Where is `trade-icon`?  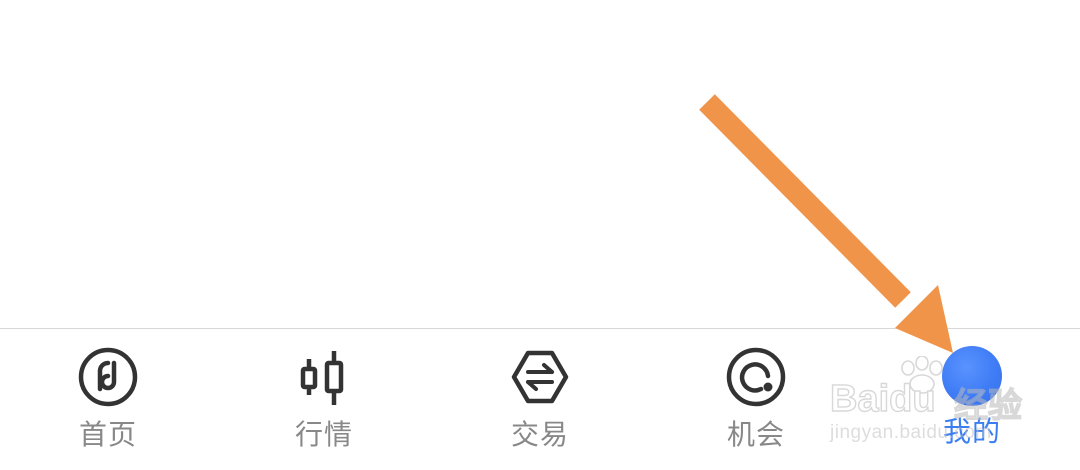 trade-icon is located at coordinates (540, 377).